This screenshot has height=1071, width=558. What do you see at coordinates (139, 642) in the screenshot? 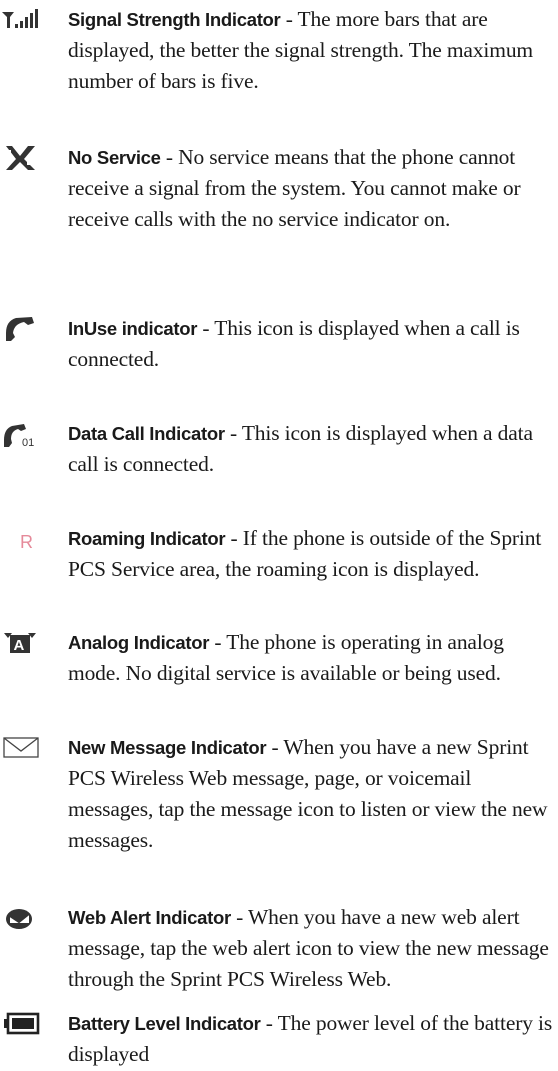
I see `indicator-term: Analog Indicator` at bounding box center [139, 642].